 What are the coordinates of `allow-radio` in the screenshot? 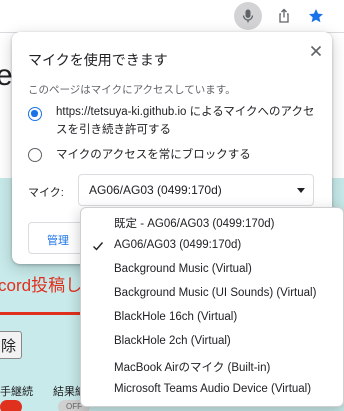 It's located at (35, 114).